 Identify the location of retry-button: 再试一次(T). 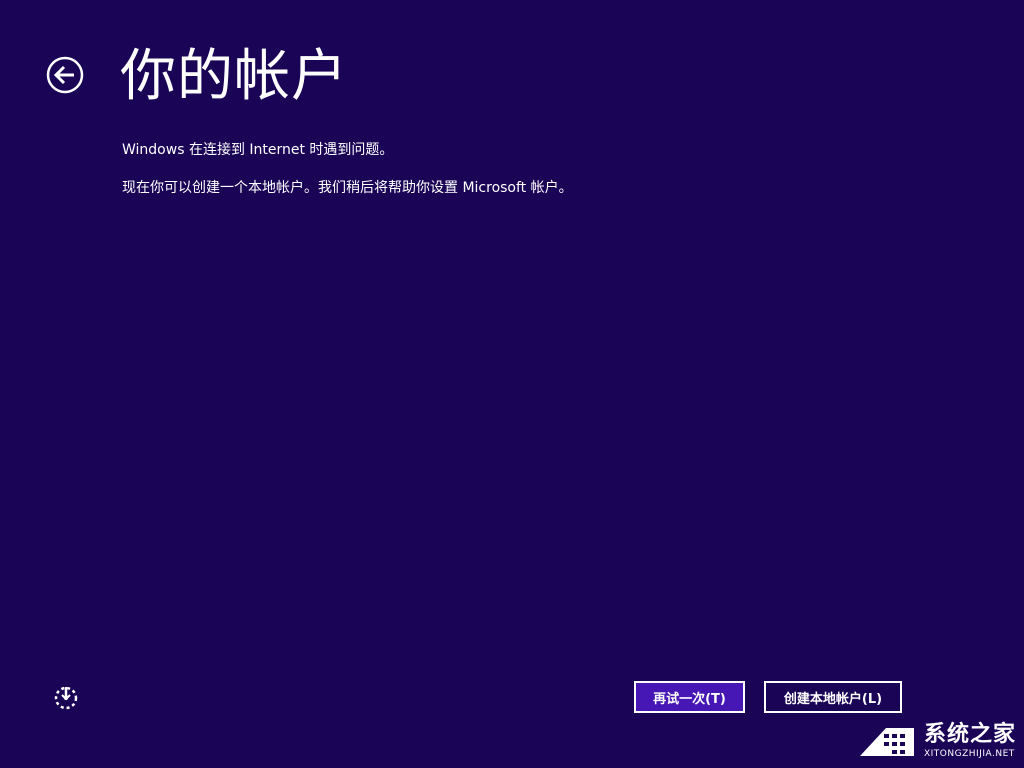
(689, 697).